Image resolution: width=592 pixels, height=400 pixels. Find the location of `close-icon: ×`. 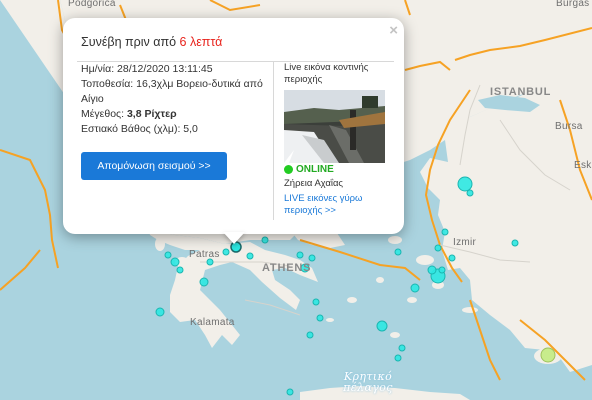

close-icon: × is located at coordinates (393, 30).